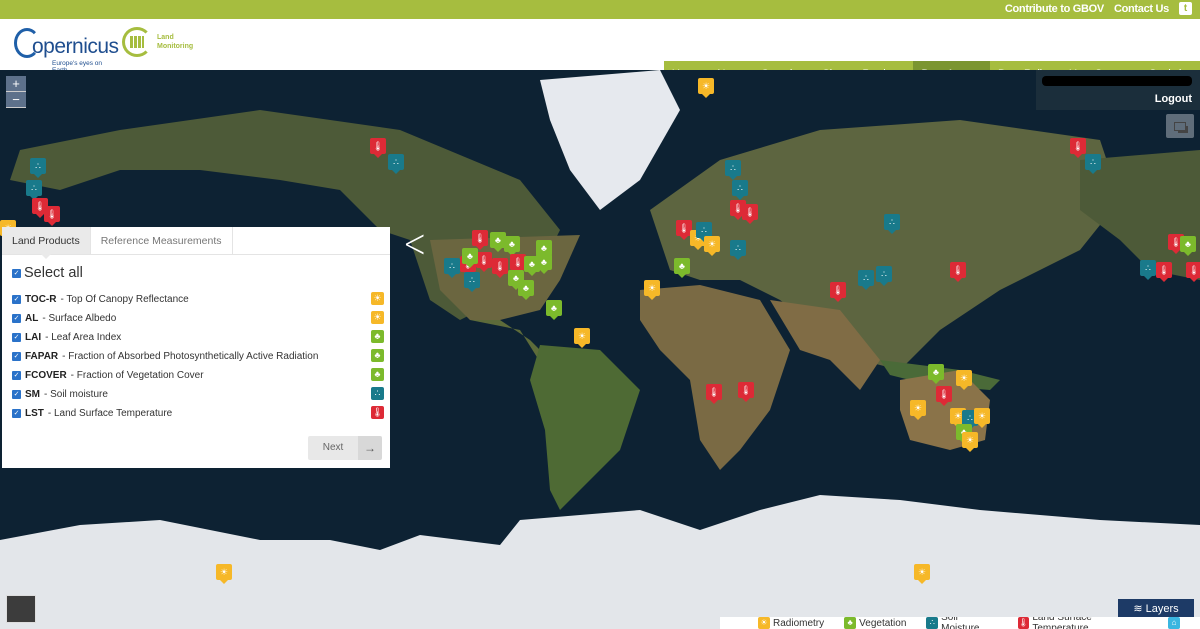  What do you see at coordinates (46, 243) in the screenshot?
I see `tab-land-products: Land Products` at bounding box center [46, 243].